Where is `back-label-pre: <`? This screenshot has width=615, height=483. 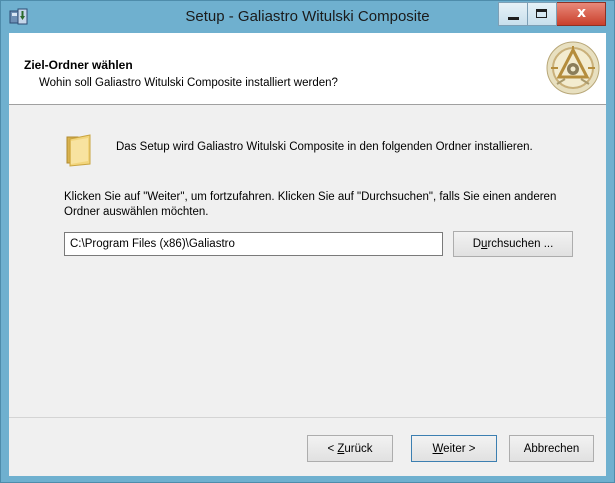
back-label-pre: < is located at coordinates (332, 448).